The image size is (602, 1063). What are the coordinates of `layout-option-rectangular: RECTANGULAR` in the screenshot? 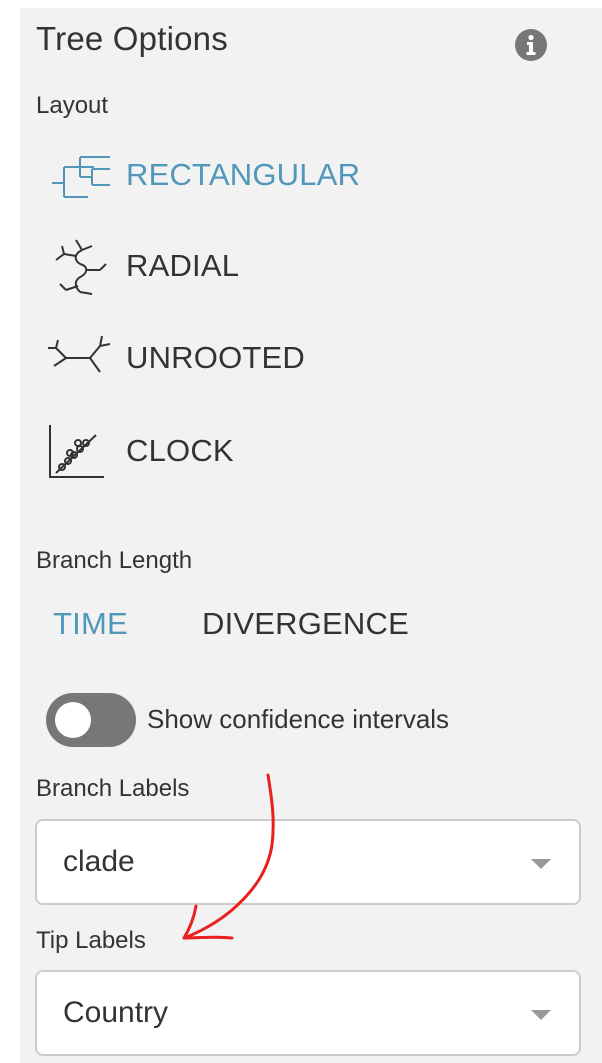 It's located at (224, 175).